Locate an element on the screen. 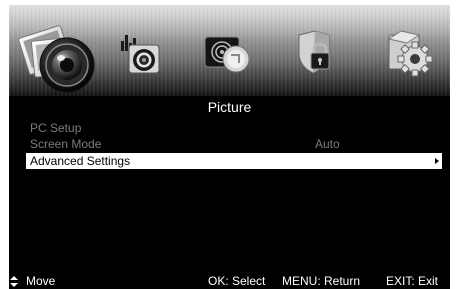 The image size is (459, 289). menu-item-label: Advanced Settings is located at coordinates (80, 161).